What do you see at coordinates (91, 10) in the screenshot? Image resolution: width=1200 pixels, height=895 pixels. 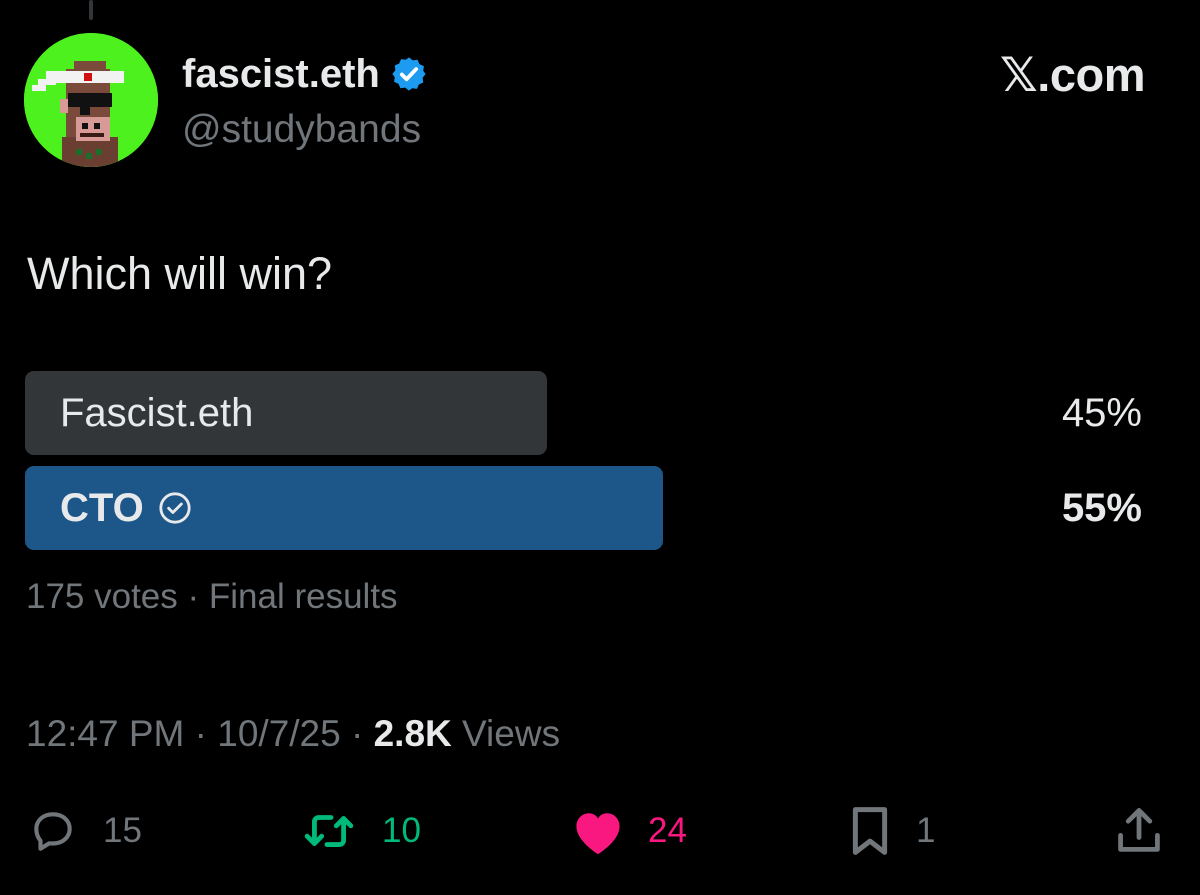 I see `thread-connector-line` at bounding box center [91, 10].